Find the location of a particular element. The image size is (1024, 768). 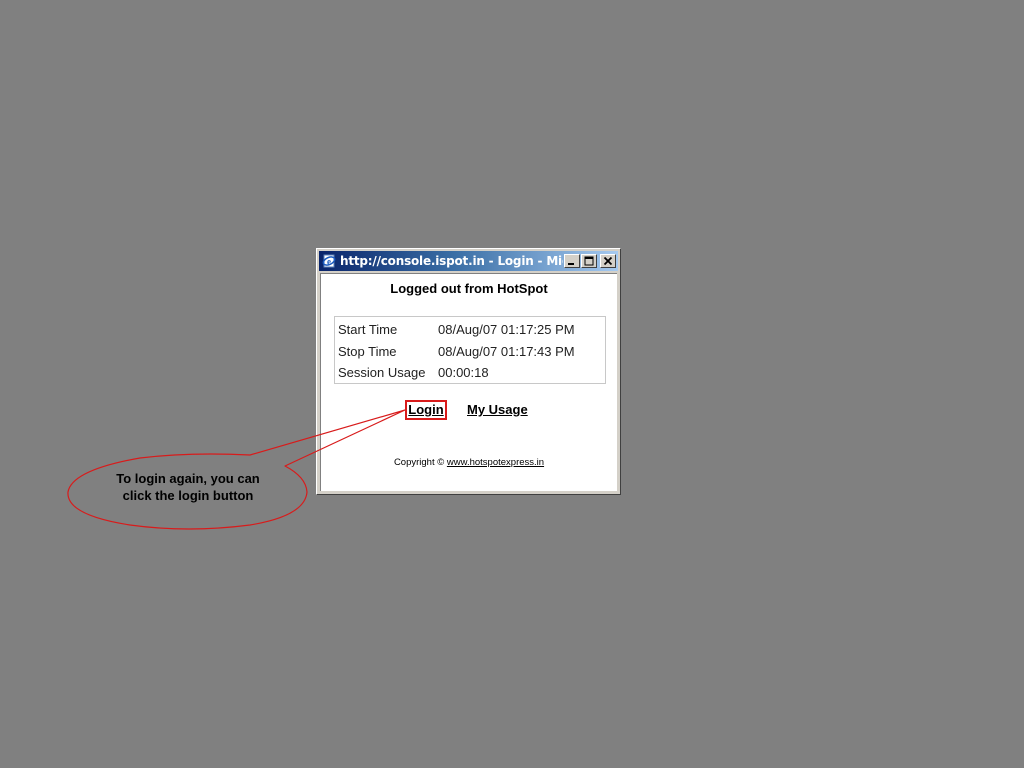

start-time-value: 08/Aug/07 01:17:25 PM is located at coordinates (506, 329).